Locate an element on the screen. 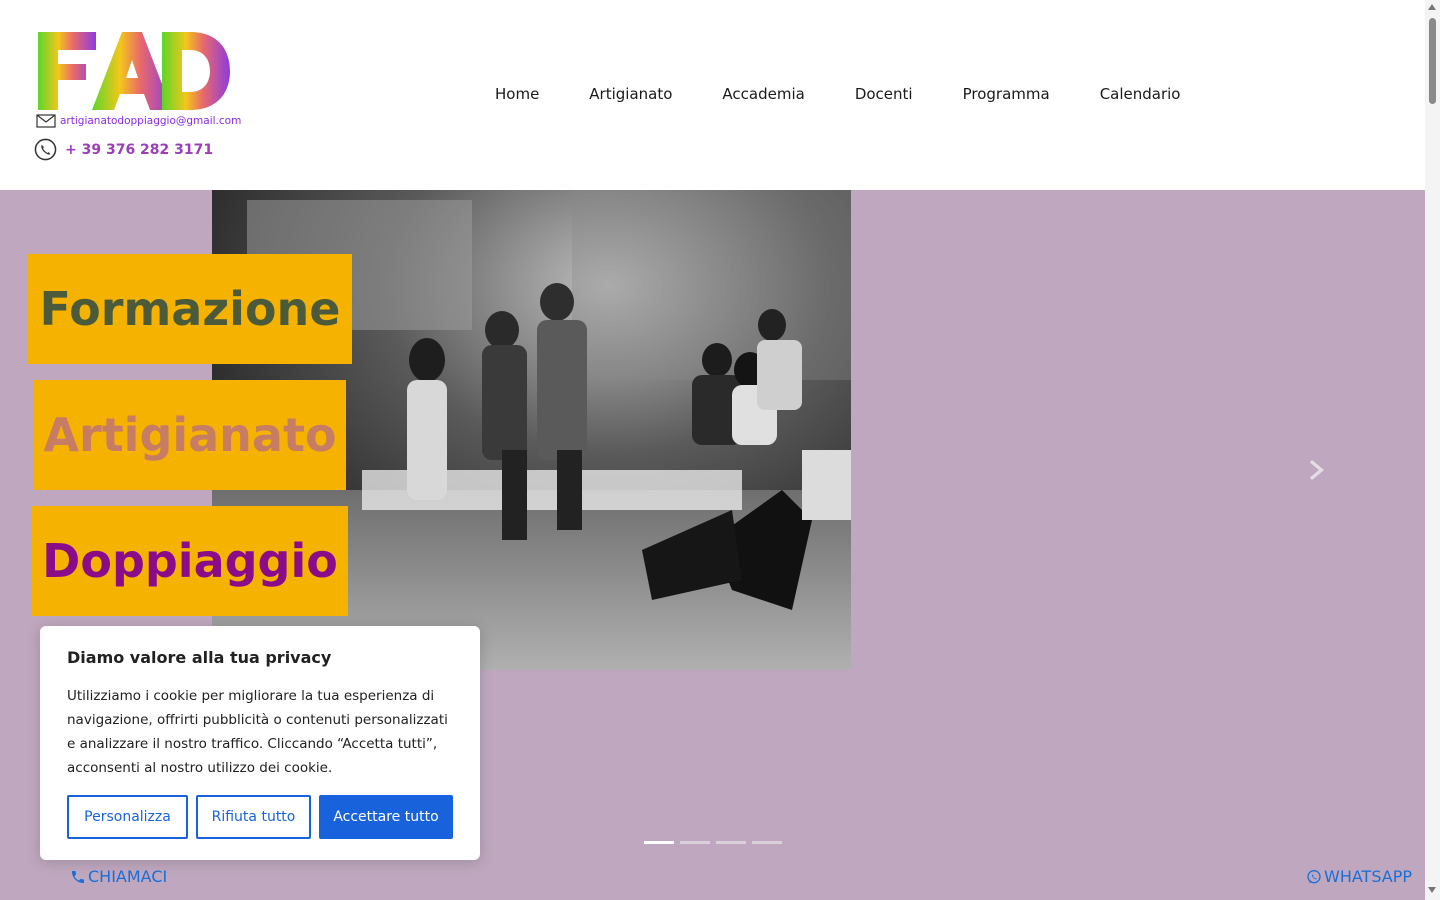 This screenshot has height=900, width=1440. call-label: CHIAMACI is located at coordinates (128, 876).